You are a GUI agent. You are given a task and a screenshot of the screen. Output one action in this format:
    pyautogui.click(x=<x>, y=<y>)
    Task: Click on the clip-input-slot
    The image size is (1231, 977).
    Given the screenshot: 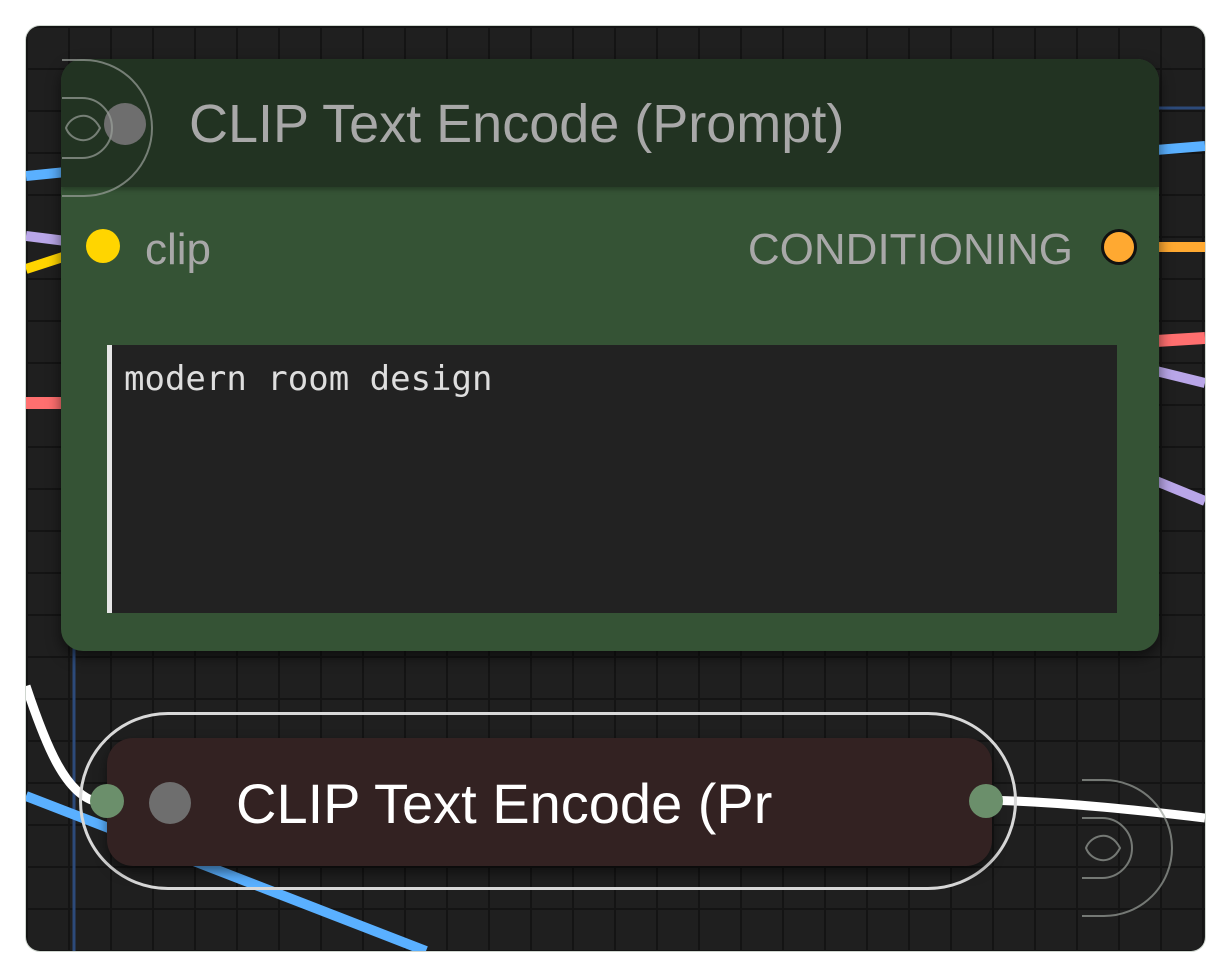 What is the action you would take?
    pyautogui.click(x=103, y=246)
    